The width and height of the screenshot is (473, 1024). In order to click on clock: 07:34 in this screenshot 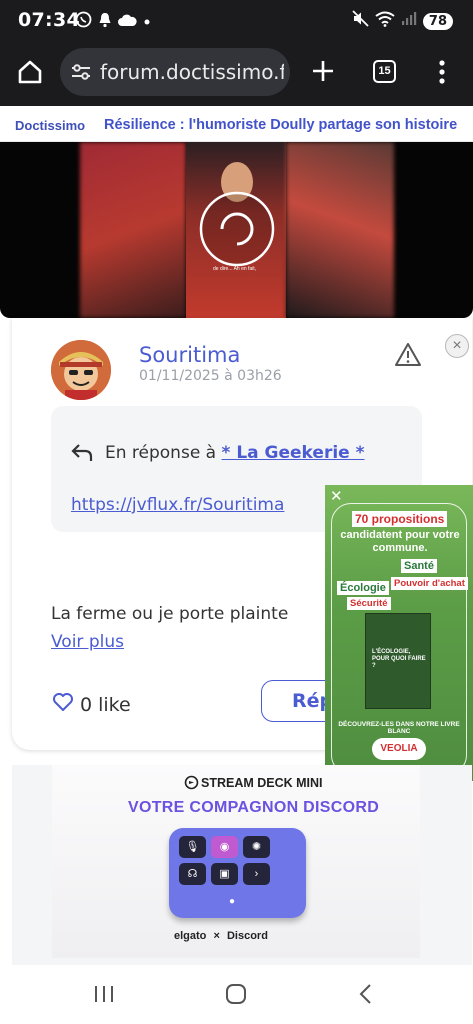, I will do `click(49, 20)`.